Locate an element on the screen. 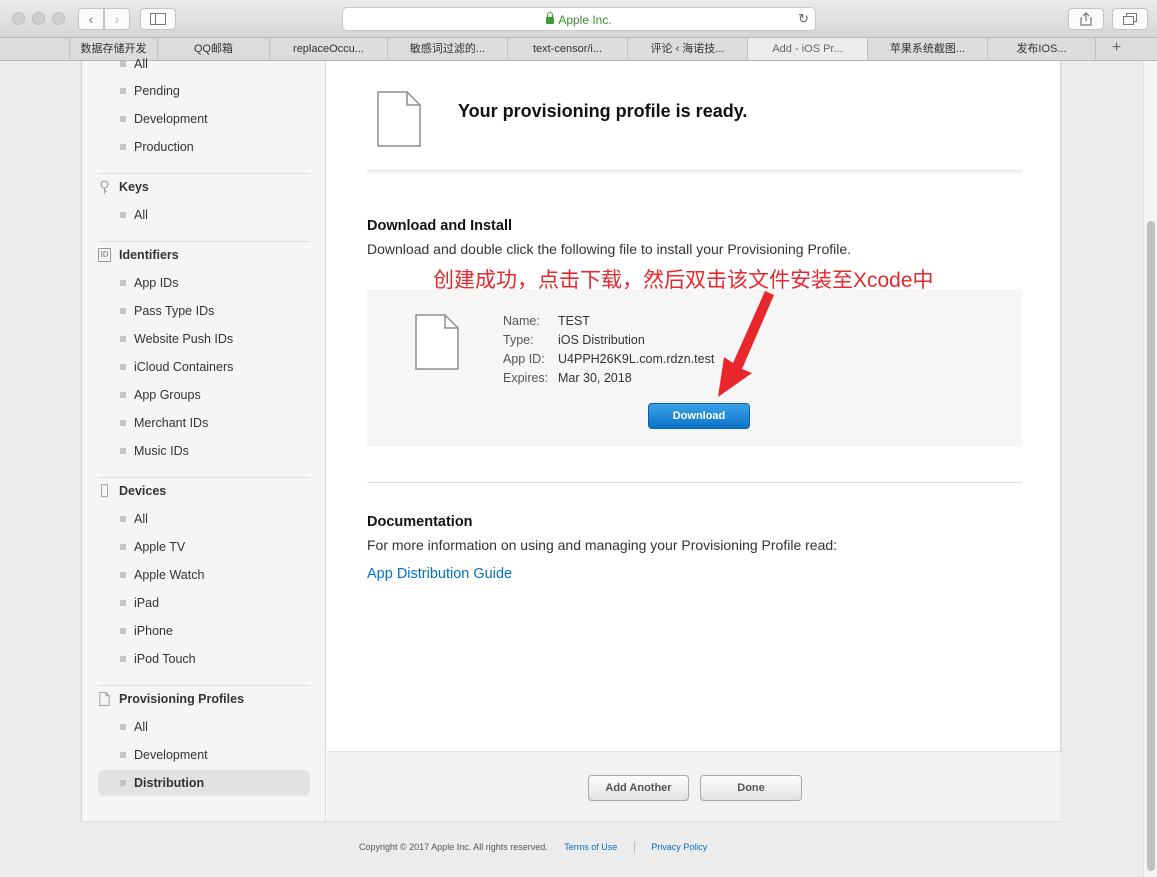 The image size is (1157, 877). sidebar-item-pending: Pending is located at coordinates (204, 91).